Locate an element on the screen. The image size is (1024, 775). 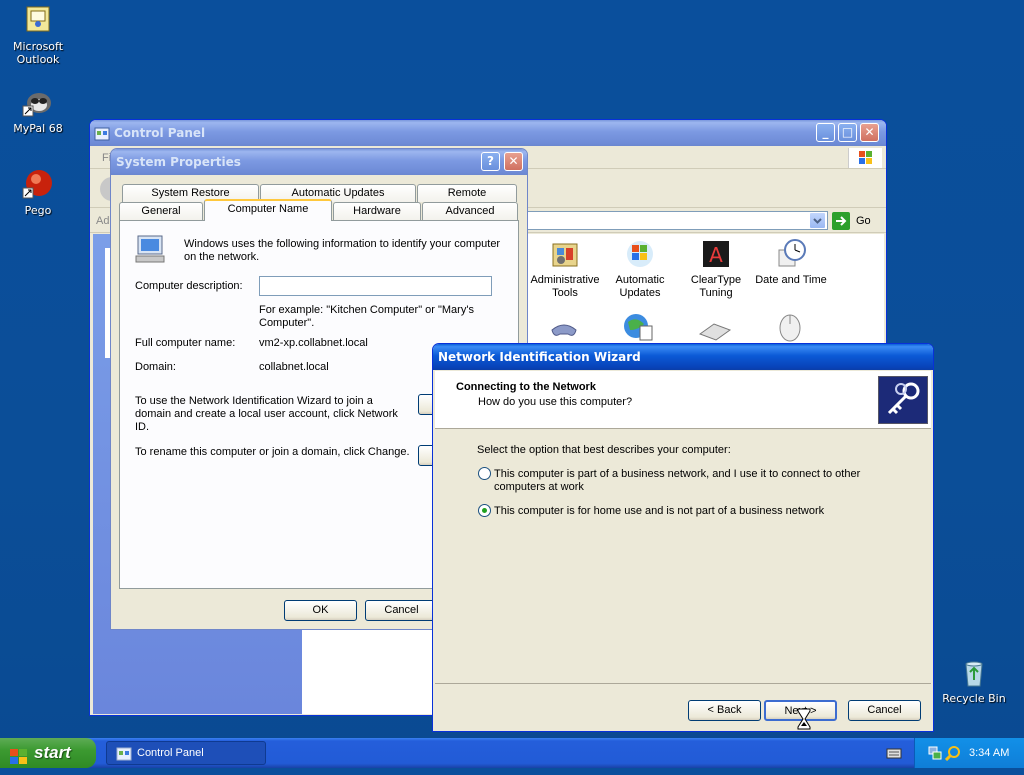
network-tray-icon is located at coordinates (935, 753).